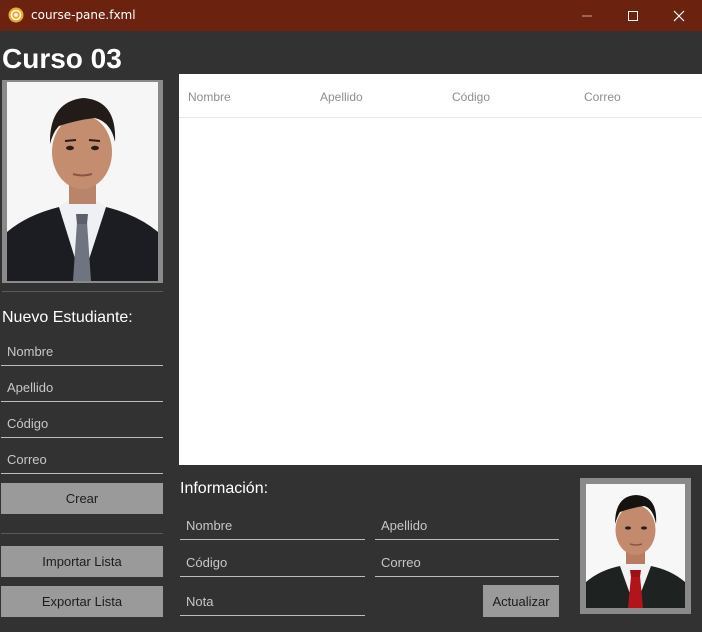 Image resolution: width=702 pixels, height=632 pixels. I want to click on app-icon, so click(16, 15).